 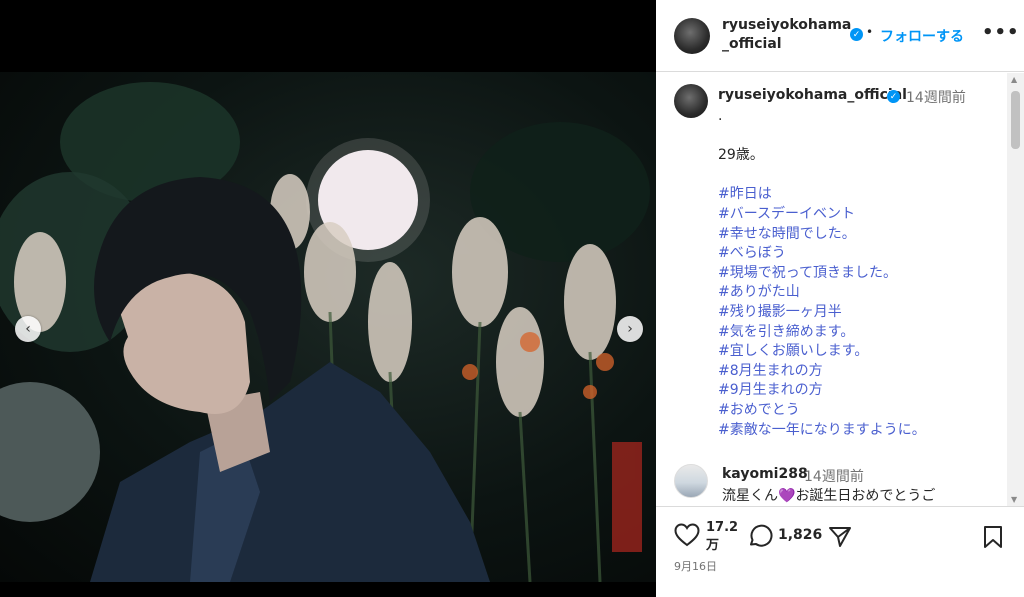 I want to click on previous-image-button: ‹, so click(x=28, y=329).